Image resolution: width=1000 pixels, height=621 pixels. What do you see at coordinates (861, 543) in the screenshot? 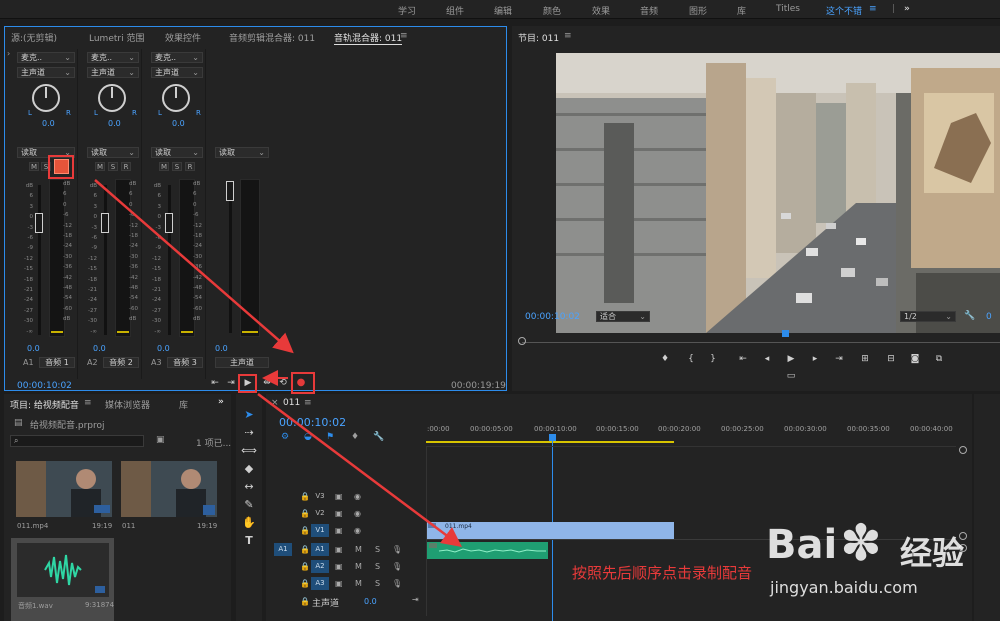
I see `paw-icon: ✽` at bounding box center [861, 543].